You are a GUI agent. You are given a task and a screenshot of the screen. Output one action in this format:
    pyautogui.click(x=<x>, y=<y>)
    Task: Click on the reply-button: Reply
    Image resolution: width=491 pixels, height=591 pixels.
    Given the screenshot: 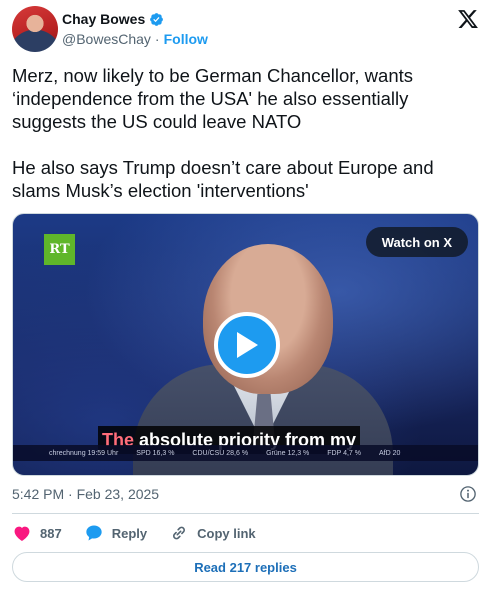 What is the action you would take?
    pyautogui.click(x=115, y=533)
    